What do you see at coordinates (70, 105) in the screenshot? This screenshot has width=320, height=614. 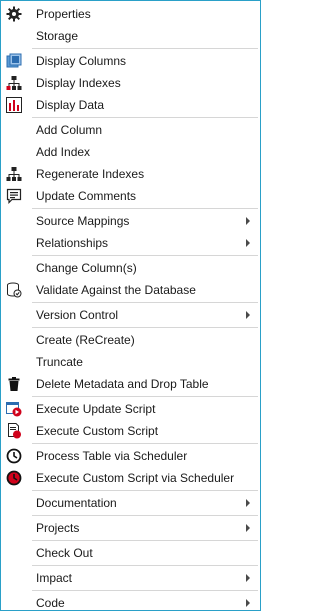 I see `menu-item-label: Display Data` at bounding box center [70, 105].